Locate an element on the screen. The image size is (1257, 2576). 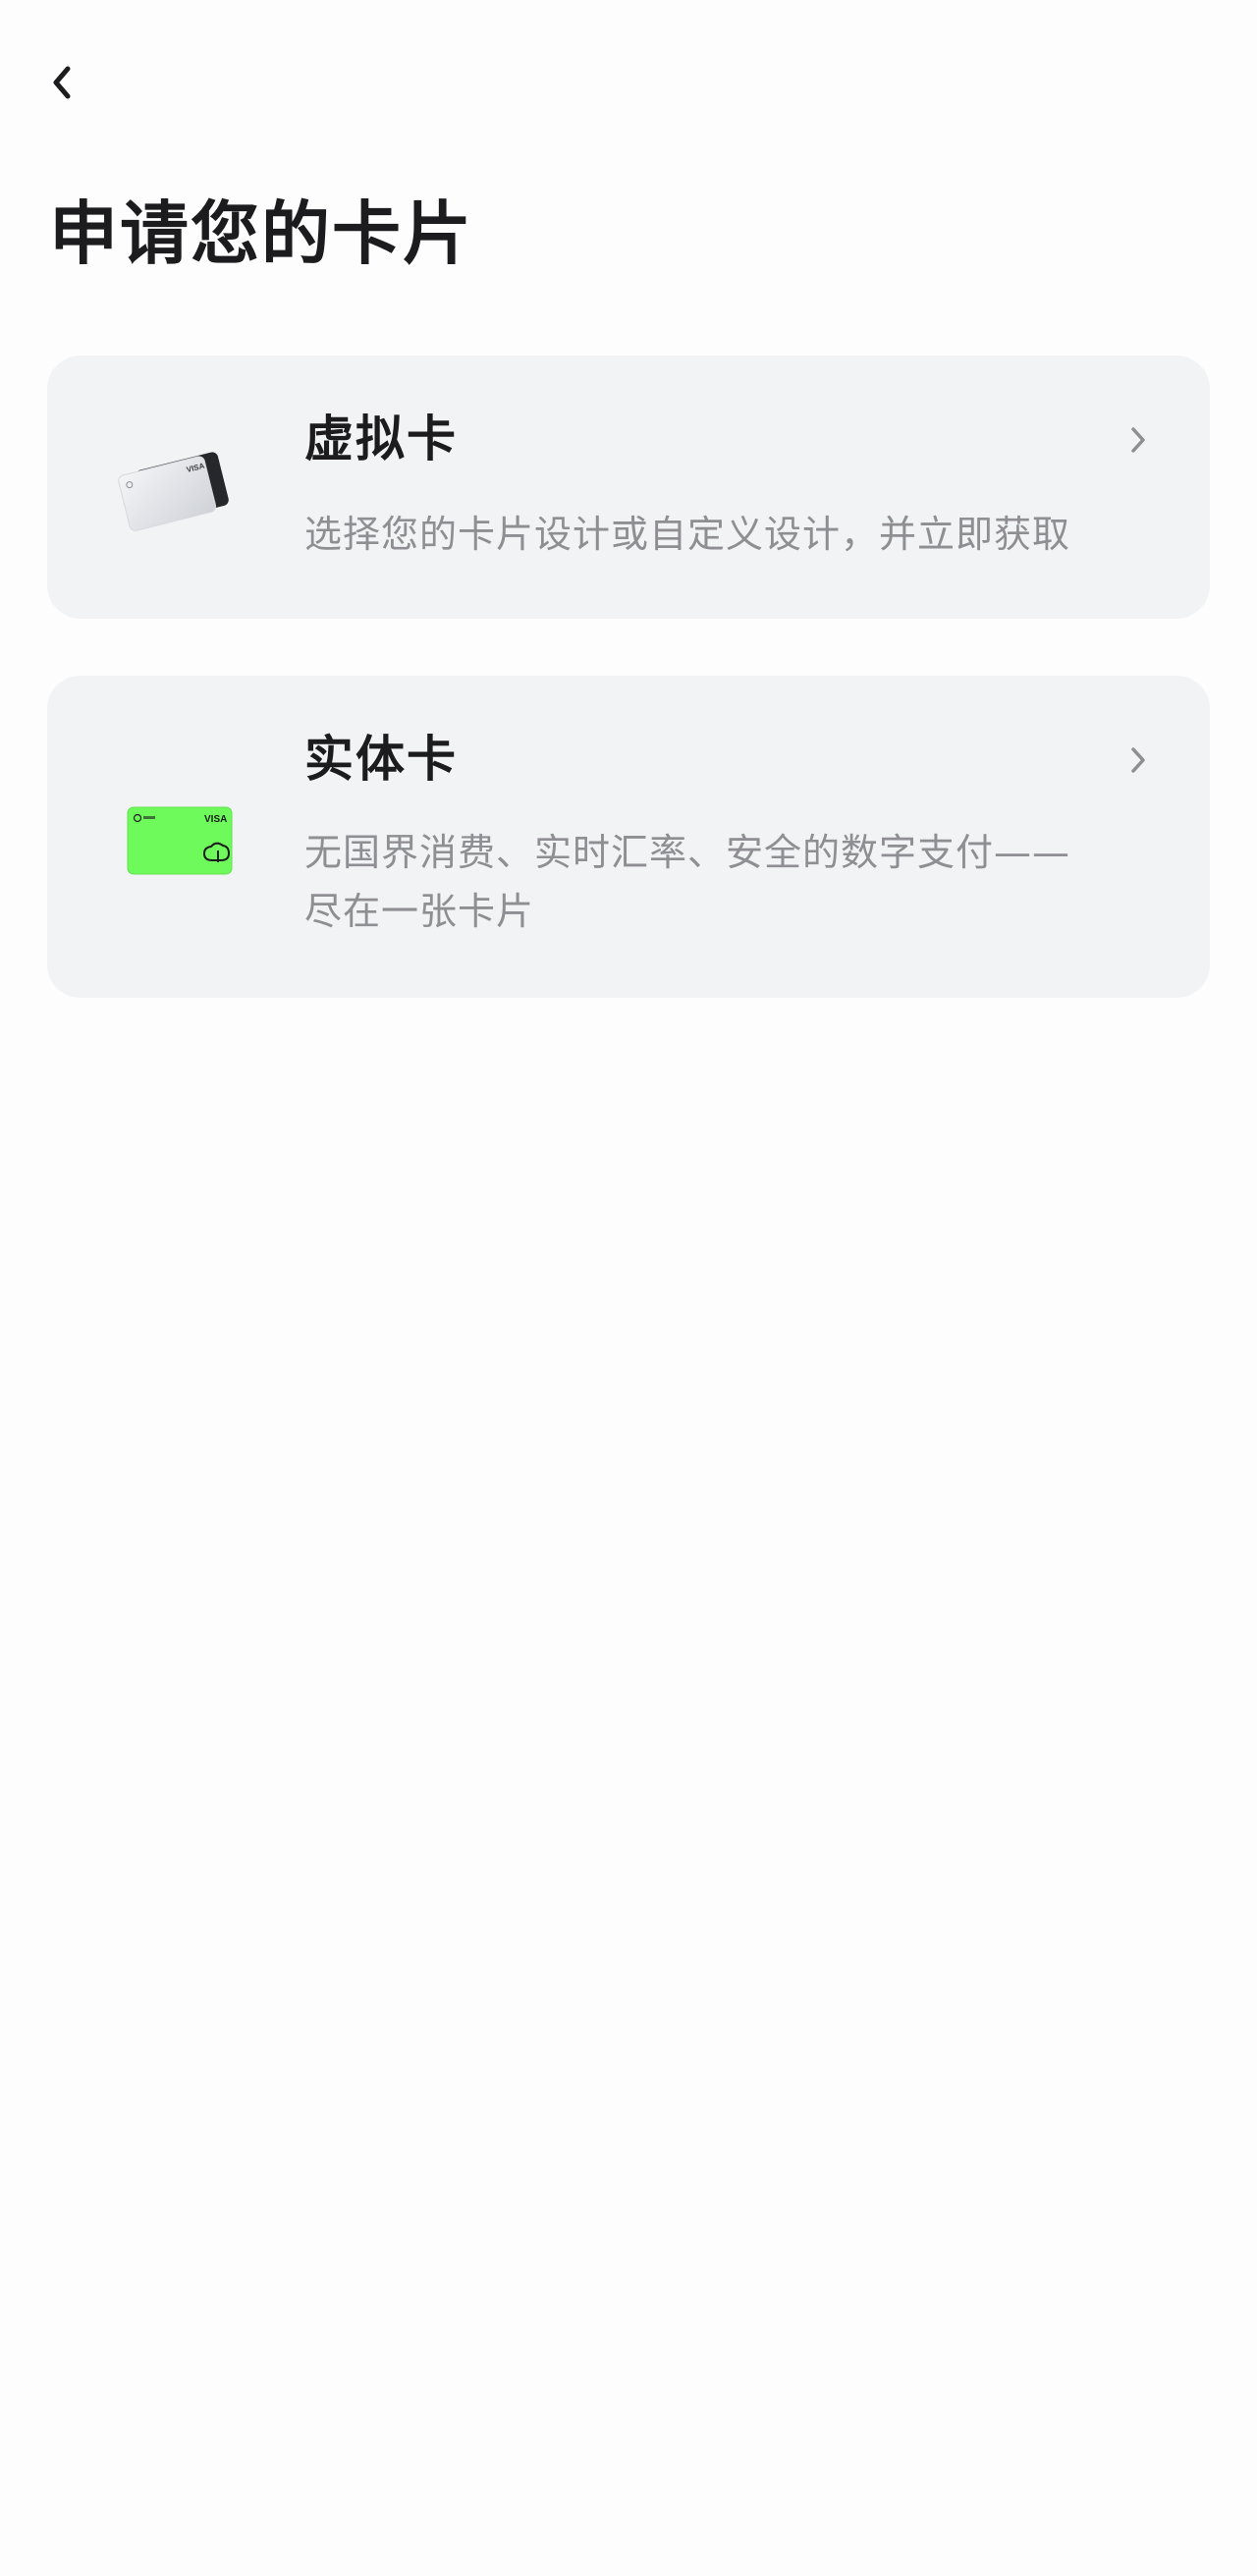
physical-card-option: VISA 实体卡 无国界消费、实时汇率、安全的数字支付—— 尽在一张卡片 is located at coordinates (628, 837).